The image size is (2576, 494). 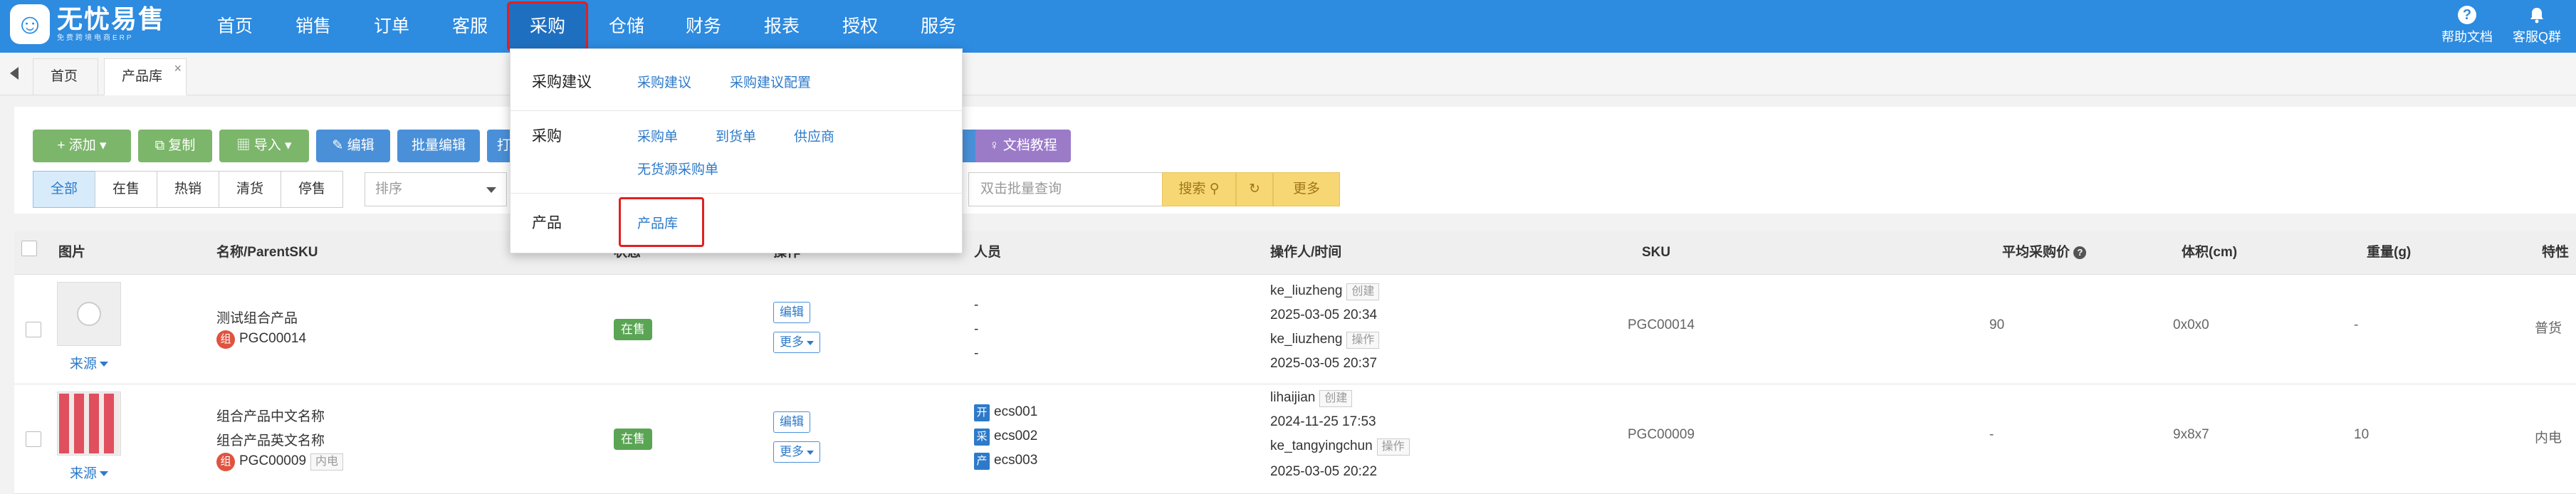 I want to click on select-all-checkbox, so click(x=29, y=249).